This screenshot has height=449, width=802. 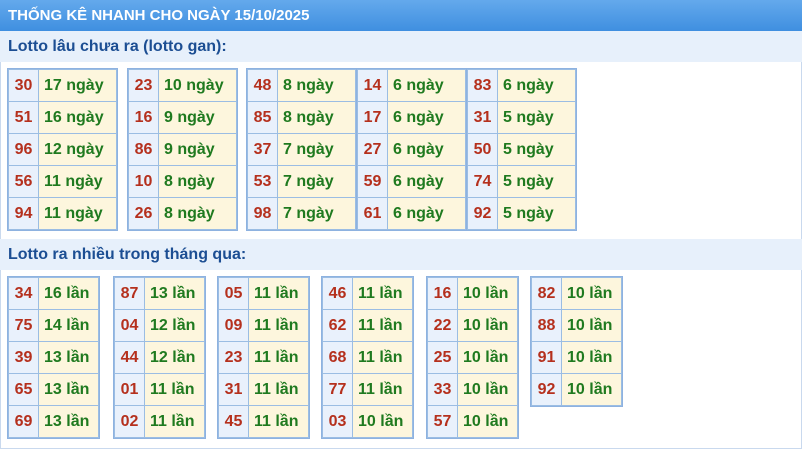 I want to click on lotto-number: 09, so click(x=233, y=325).